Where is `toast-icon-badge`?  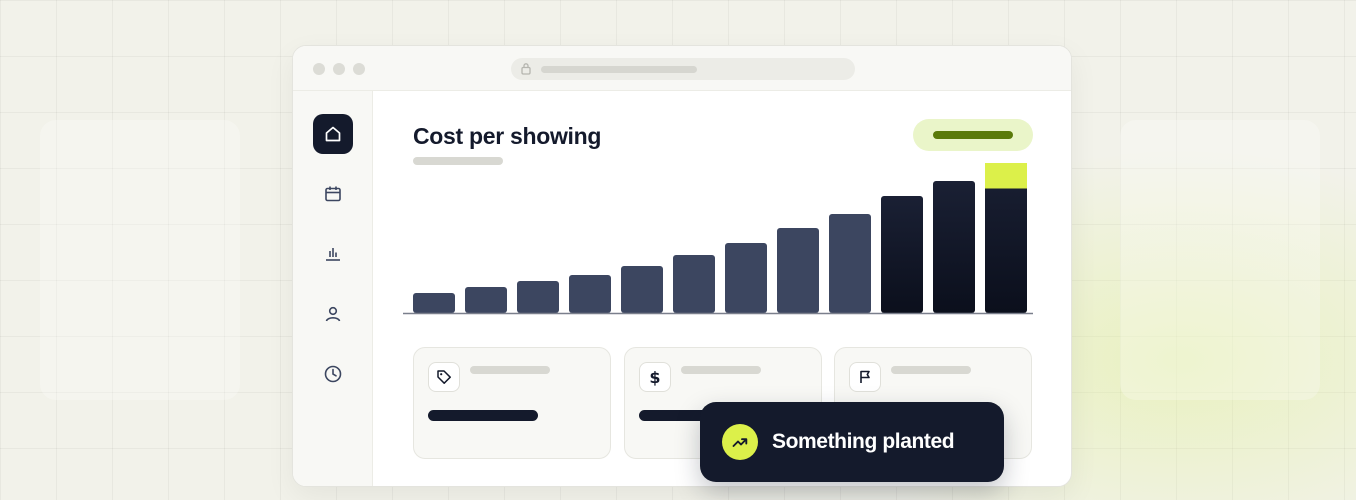
toast-icon-badge is located at coordinates (740, 442).